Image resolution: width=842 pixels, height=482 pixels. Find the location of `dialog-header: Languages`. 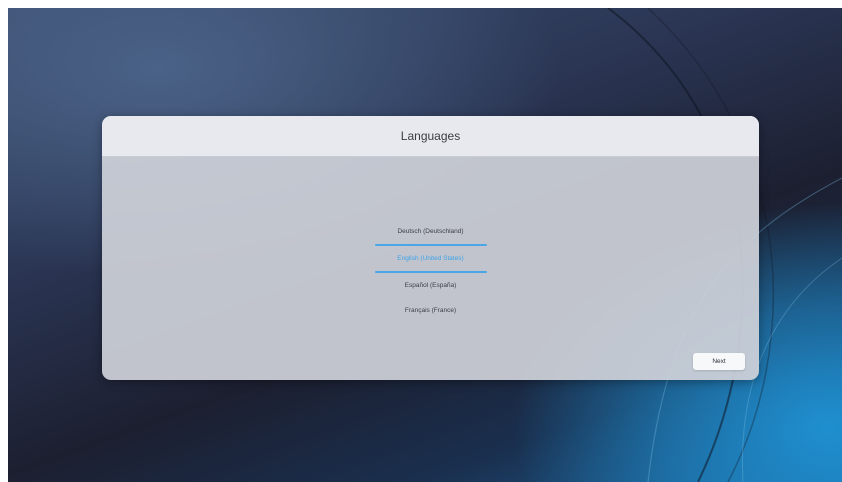

dialog-header: Languages is located at coordinates (430, 136).